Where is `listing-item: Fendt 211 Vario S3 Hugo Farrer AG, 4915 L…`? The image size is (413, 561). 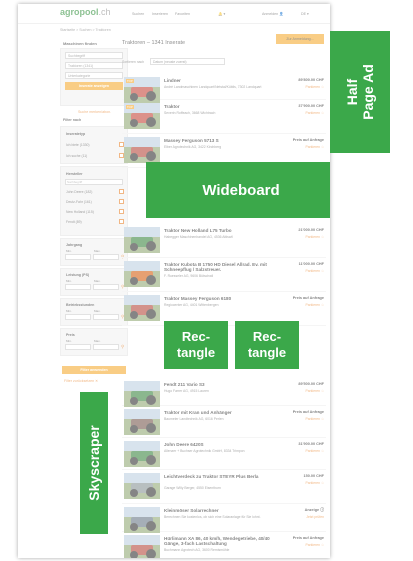
listing-item: Fendt 211 Vario S3 Hugo Farrer AG, 4915 L… is located at coordinates (224, 392).